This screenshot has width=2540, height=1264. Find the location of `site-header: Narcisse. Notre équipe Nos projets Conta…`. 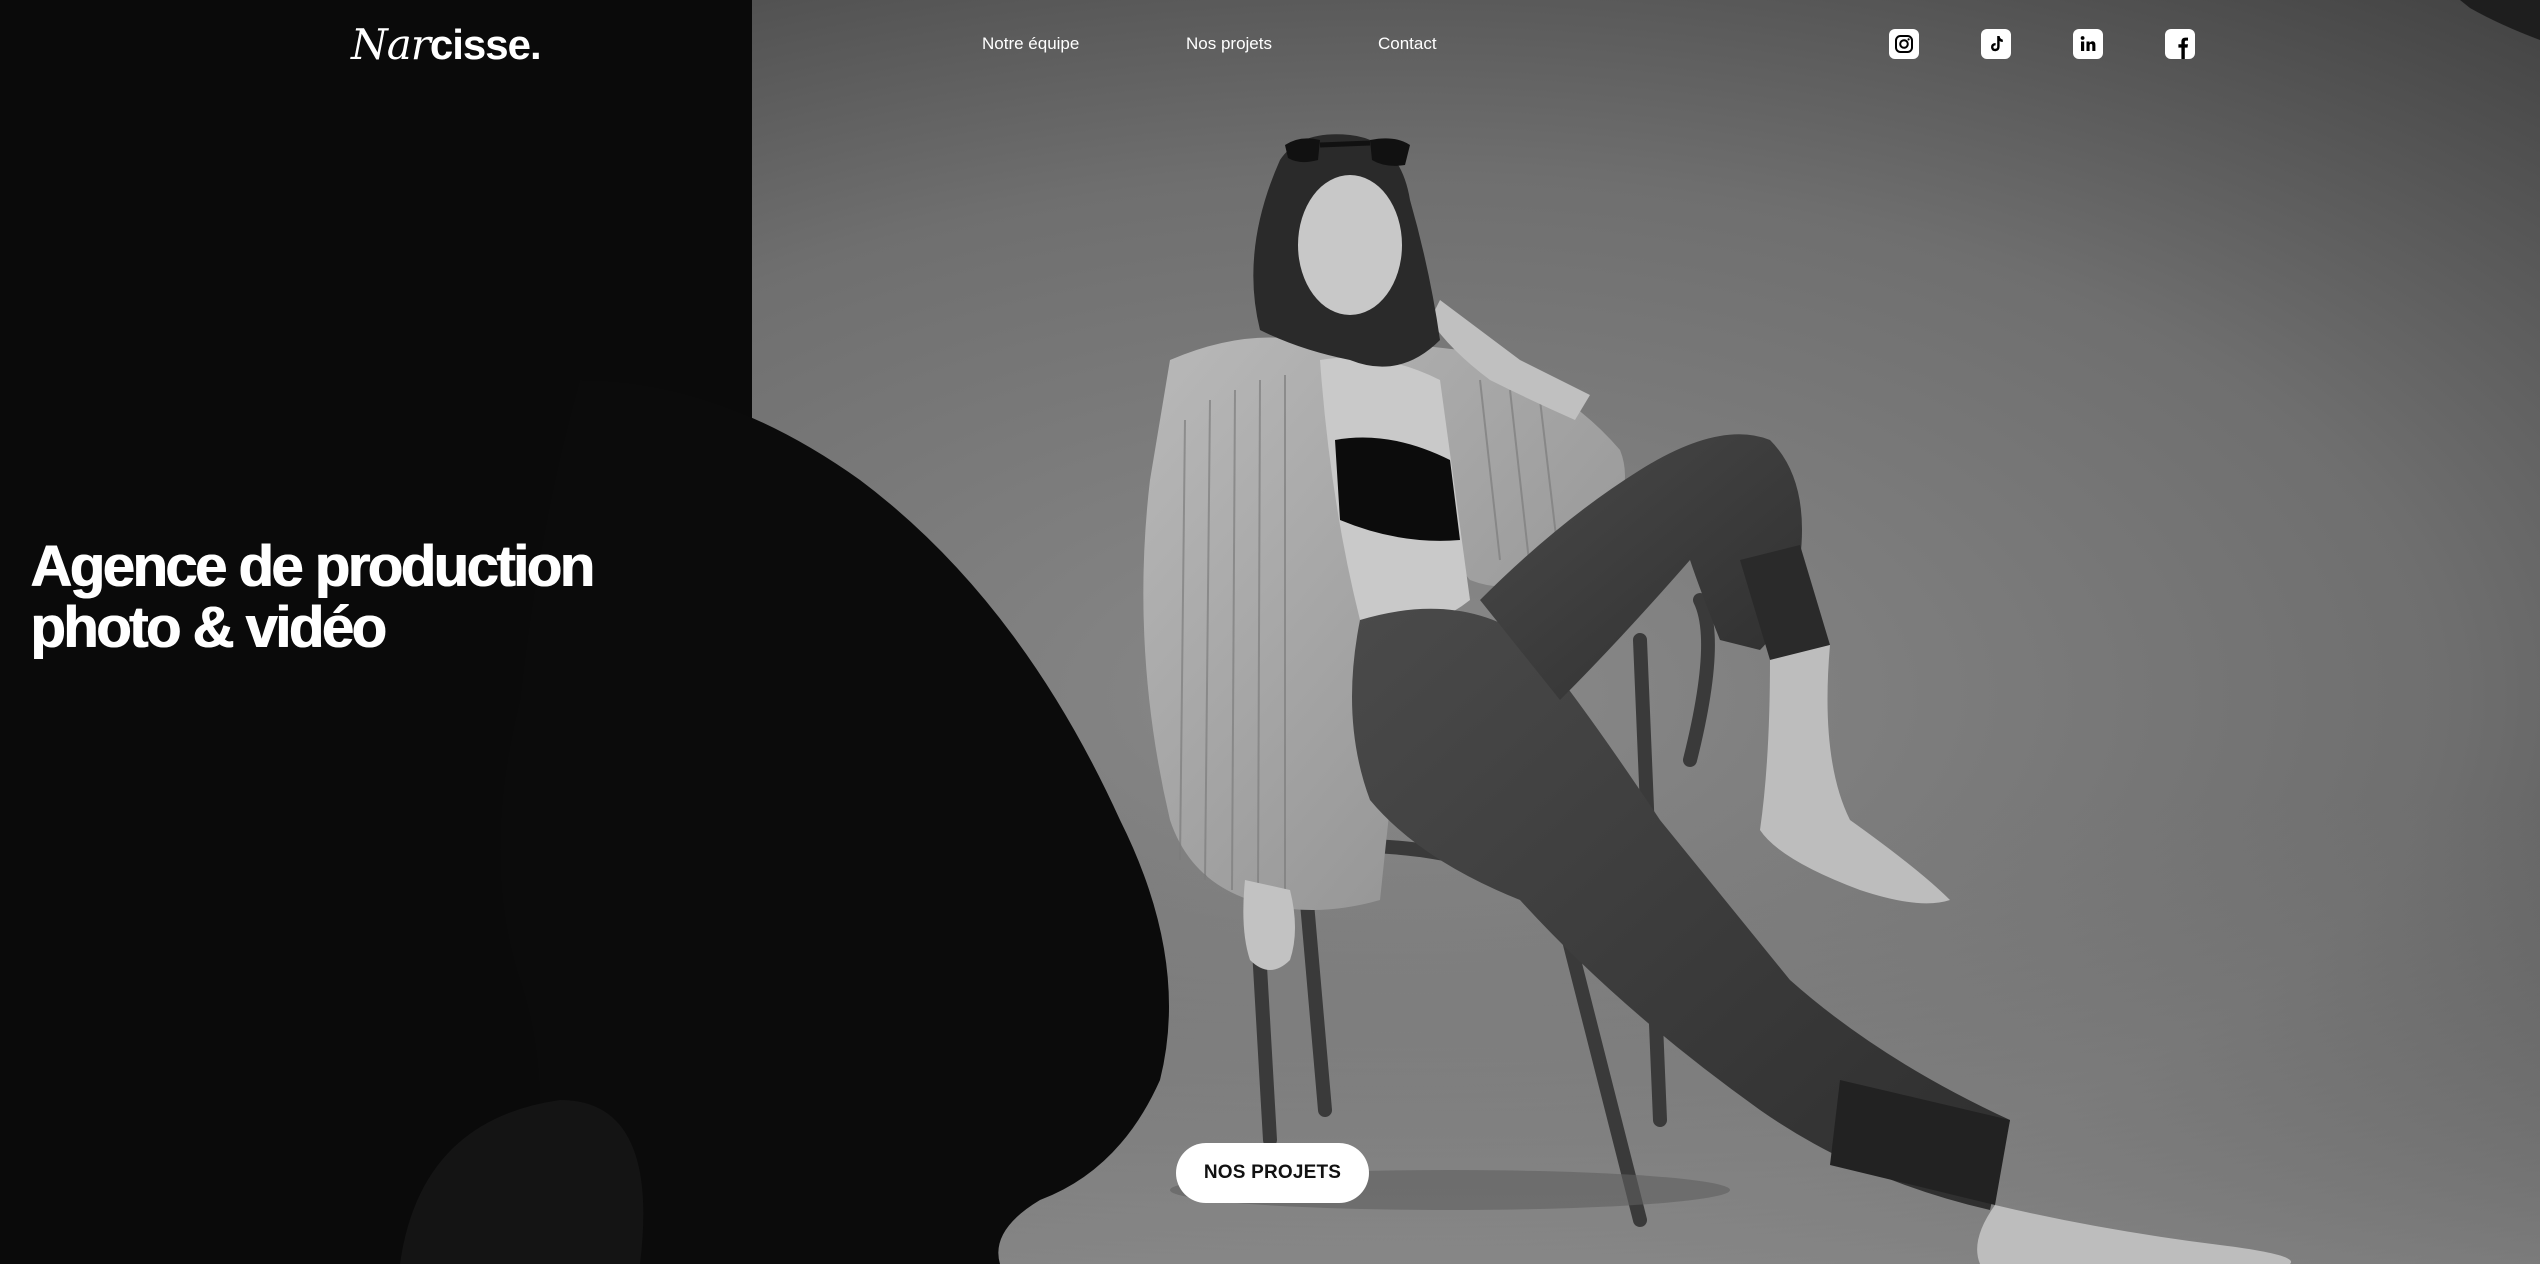

site-header: Narcisse. Notre équipe Nos projets Conta… is located at coordinates (1270, 45).